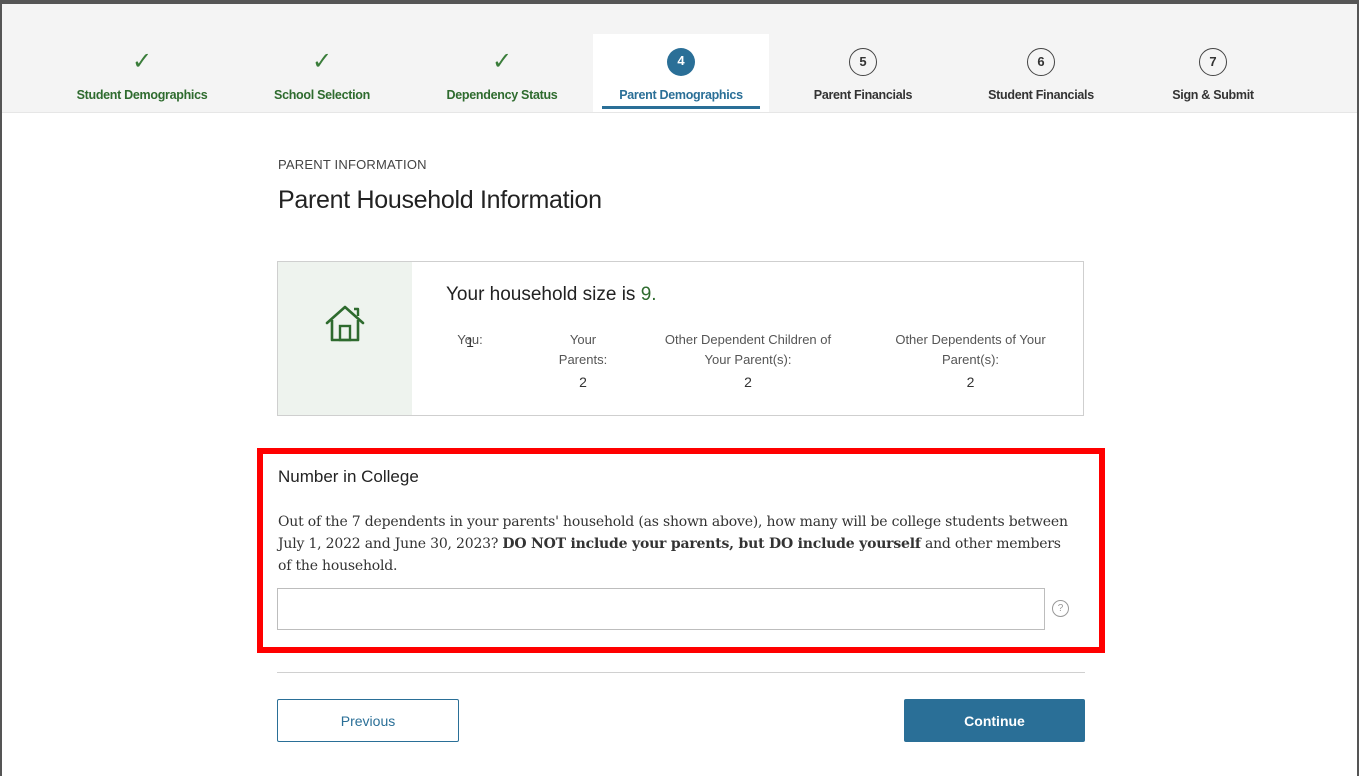  What do you see at coordinates (502, 95) in the screenshot?
I see `step-label: Dependency Status` at bounding box center [502, 95].